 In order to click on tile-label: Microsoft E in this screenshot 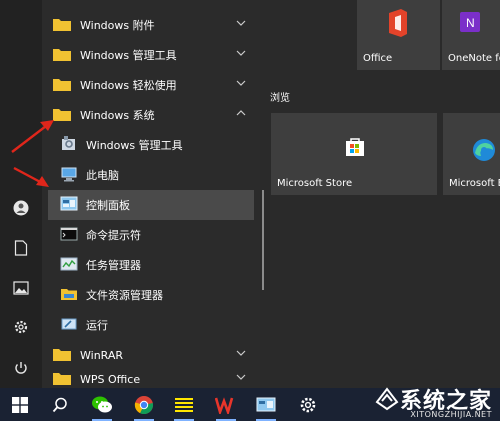, I will do `click(474, 183)`.